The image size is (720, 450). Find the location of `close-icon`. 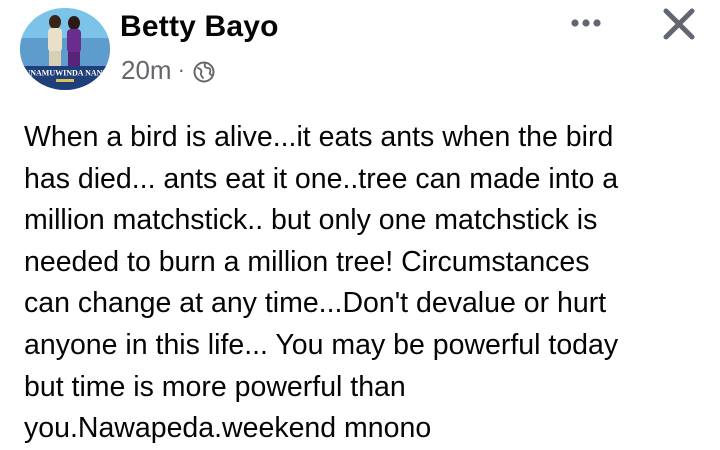

close-icon is located at coordinates (679, 24).